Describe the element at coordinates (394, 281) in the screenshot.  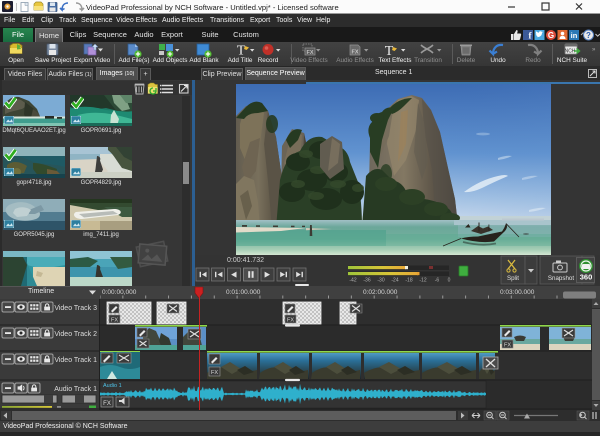
I see `svg-text: -24` at that location.